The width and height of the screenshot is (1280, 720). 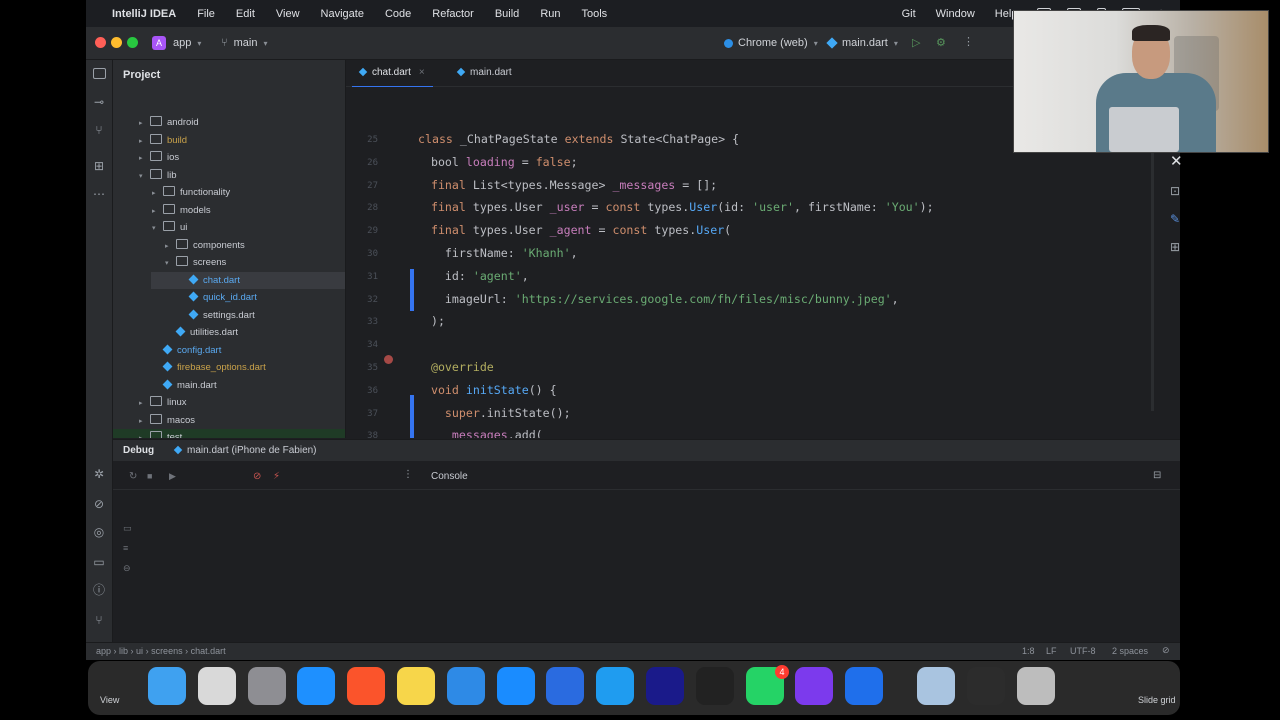 I want to click on menu-item-edit: Edit, so click(x=245, y=14).